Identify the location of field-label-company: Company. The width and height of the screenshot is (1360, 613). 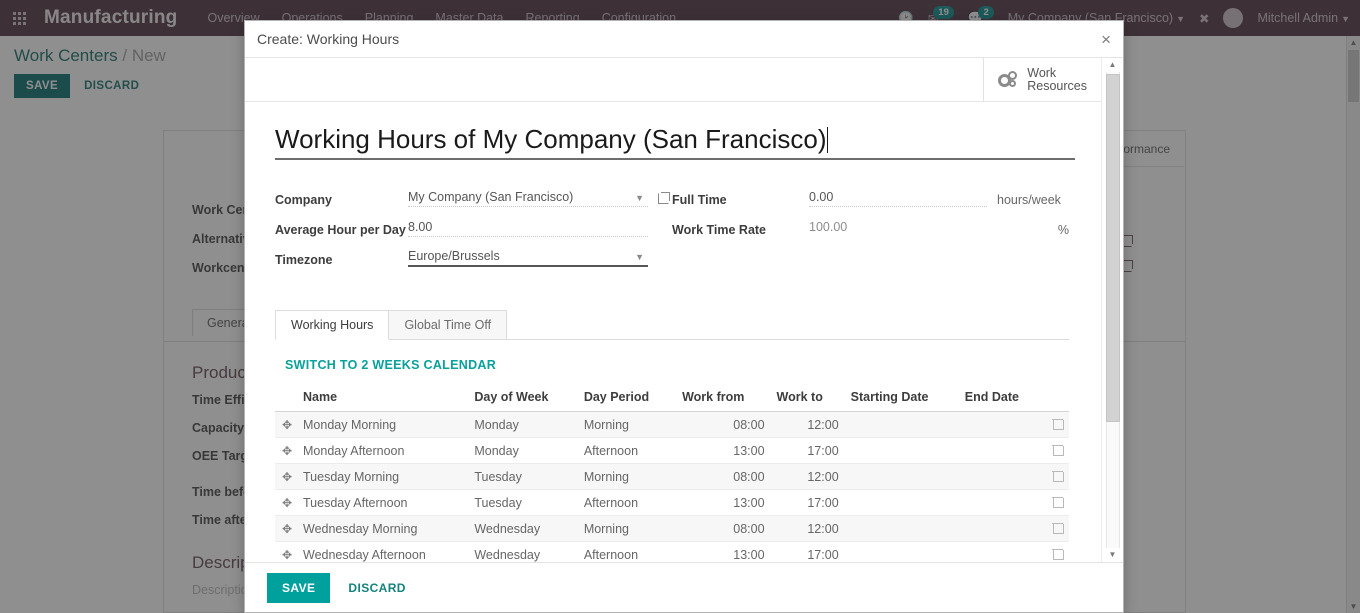
(303, 200).